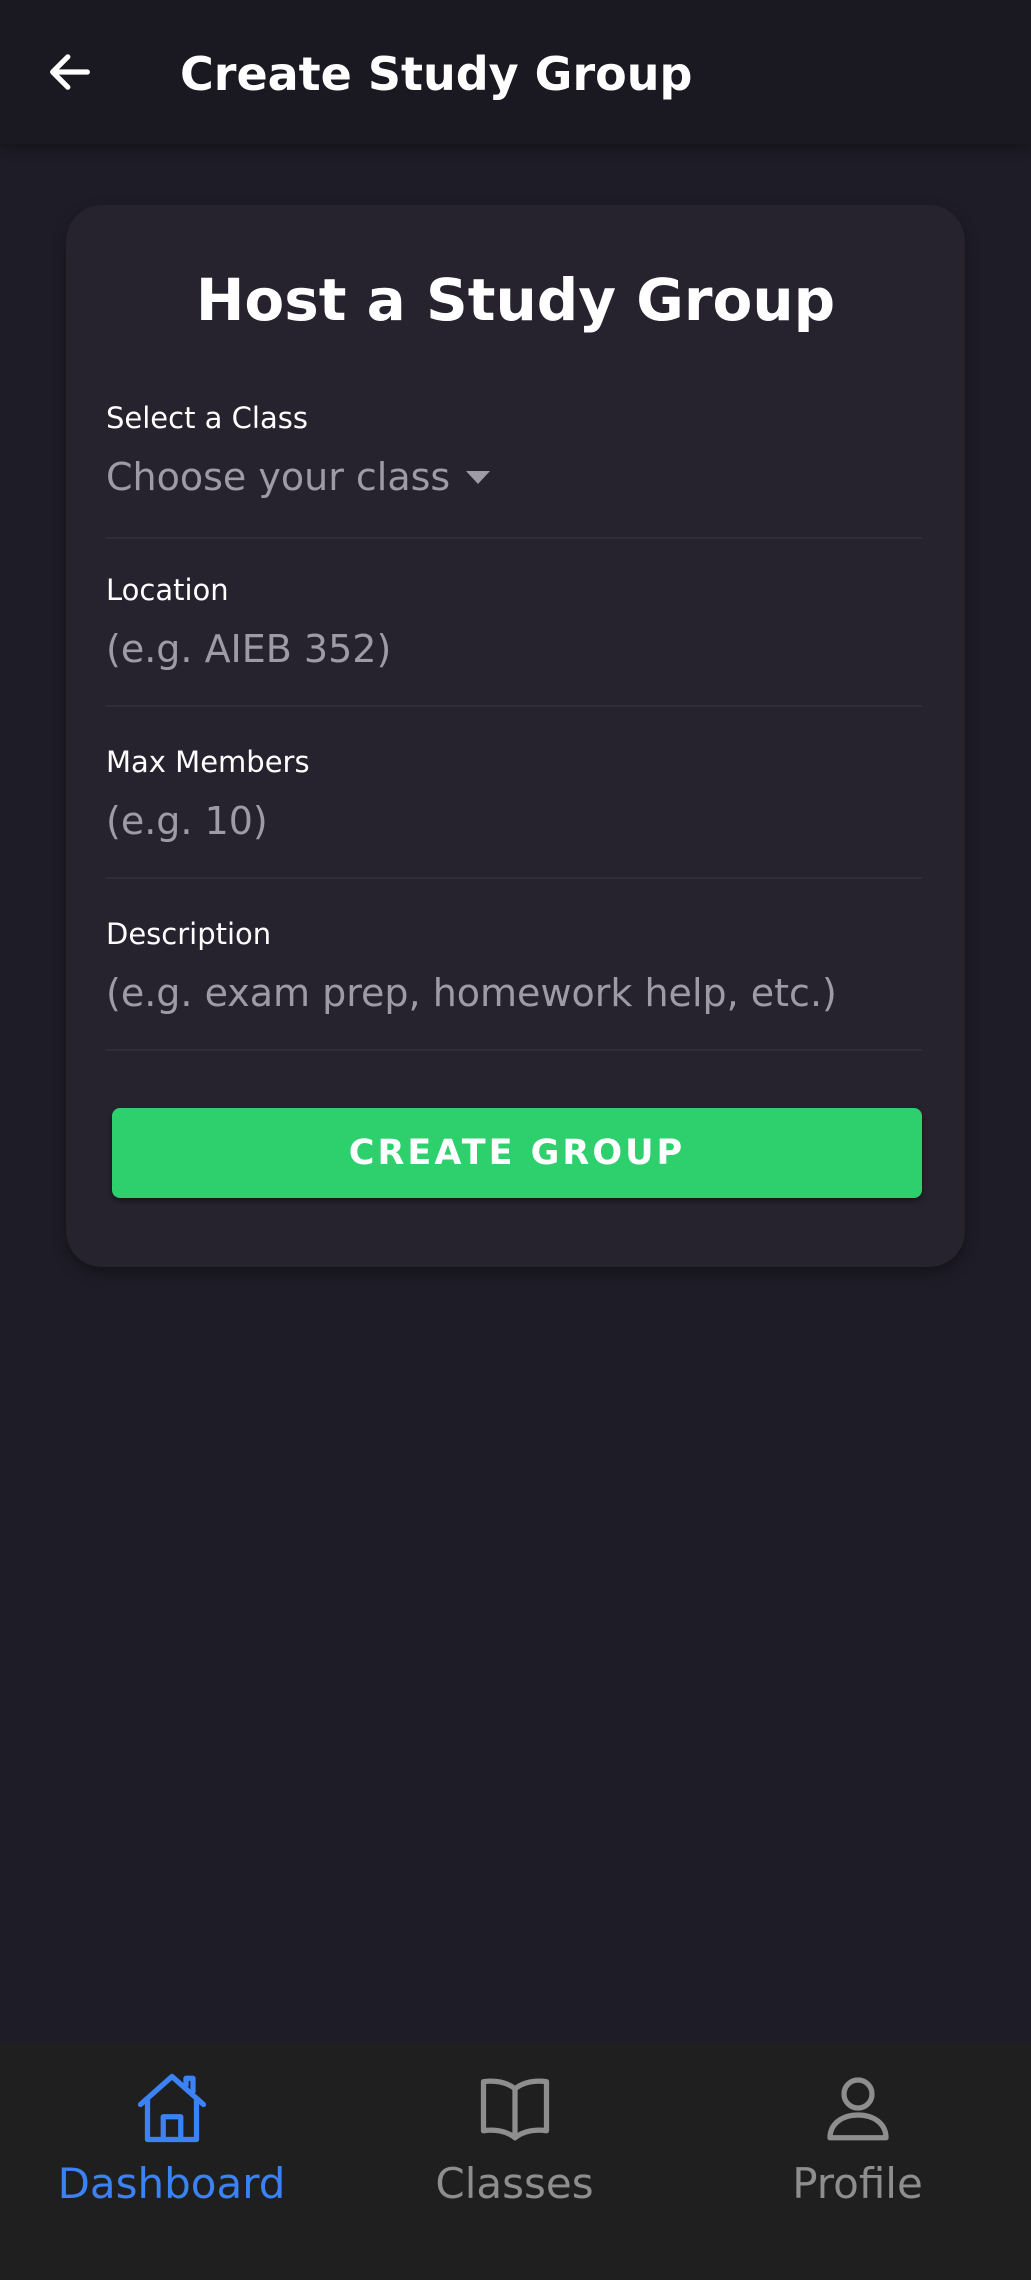 This screenshot has width=1031, height=2280. What do you see at coordinates (515, 2108) in the screenshot?
I see `book-icon` at bounding box center [515, 2108].